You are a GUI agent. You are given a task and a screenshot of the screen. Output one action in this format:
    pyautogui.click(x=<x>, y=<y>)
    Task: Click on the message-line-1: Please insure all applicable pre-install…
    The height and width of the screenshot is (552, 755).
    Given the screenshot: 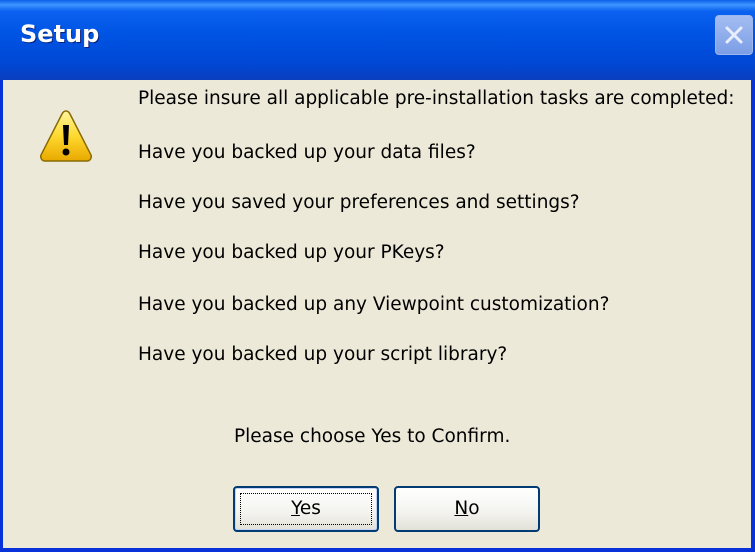 What is the action you would take?
    pyautogui.click(x=436, y=98)
    